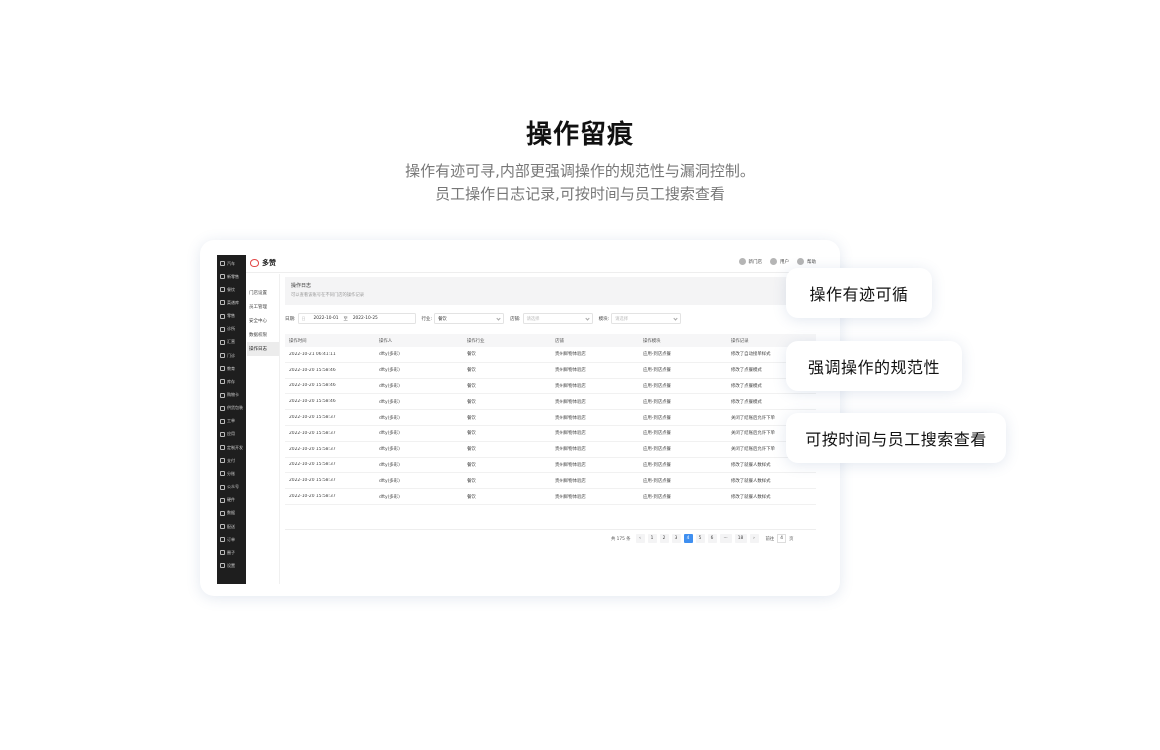  I want to click on sidebar-item: 菜谱库, so click(231, 302).